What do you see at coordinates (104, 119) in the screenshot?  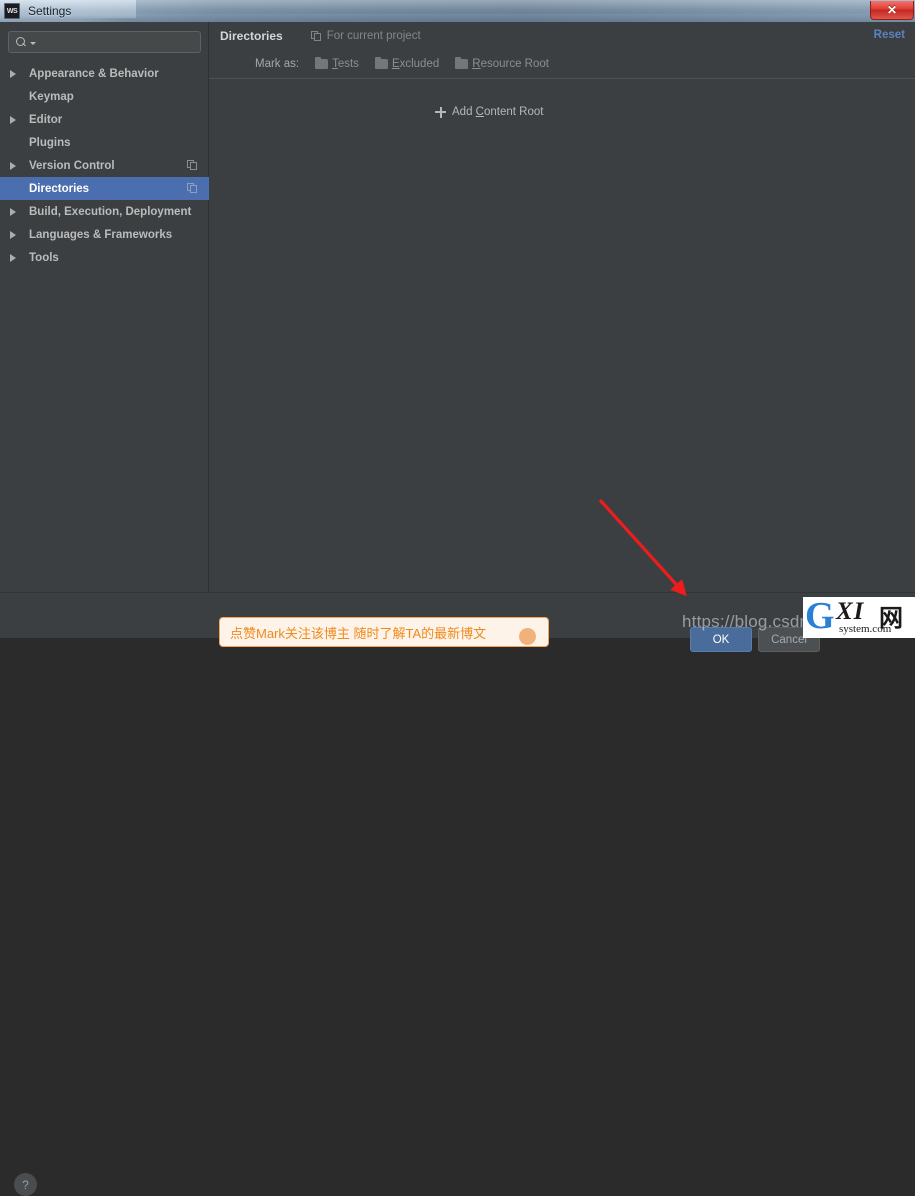 I see `sidebar-item-editor: Editor` at bounding box center [104, 119].